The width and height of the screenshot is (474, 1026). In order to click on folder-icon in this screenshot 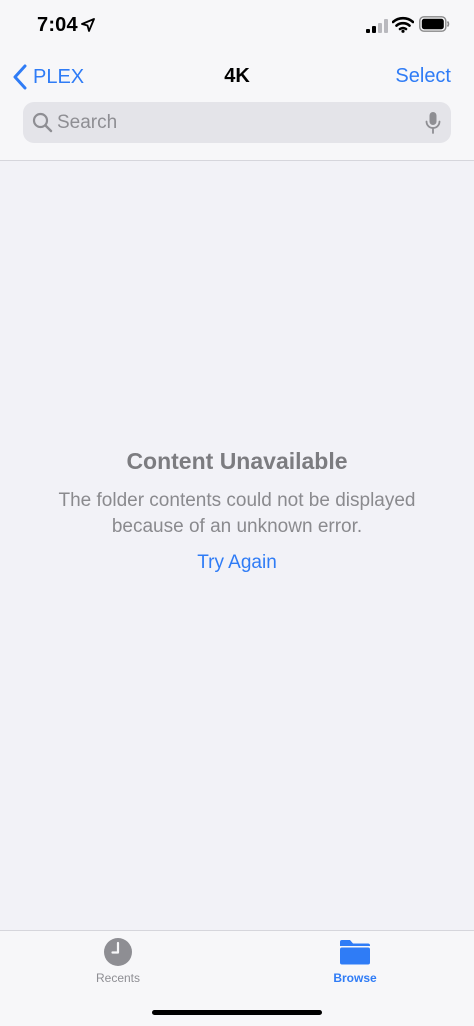, I will do `click(355, 952)`.